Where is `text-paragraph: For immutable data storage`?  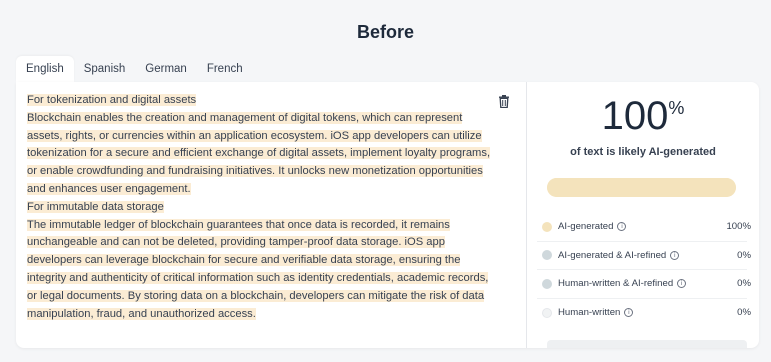
text-paragraph: For immutable data storage is located at coordinates (262, 208).